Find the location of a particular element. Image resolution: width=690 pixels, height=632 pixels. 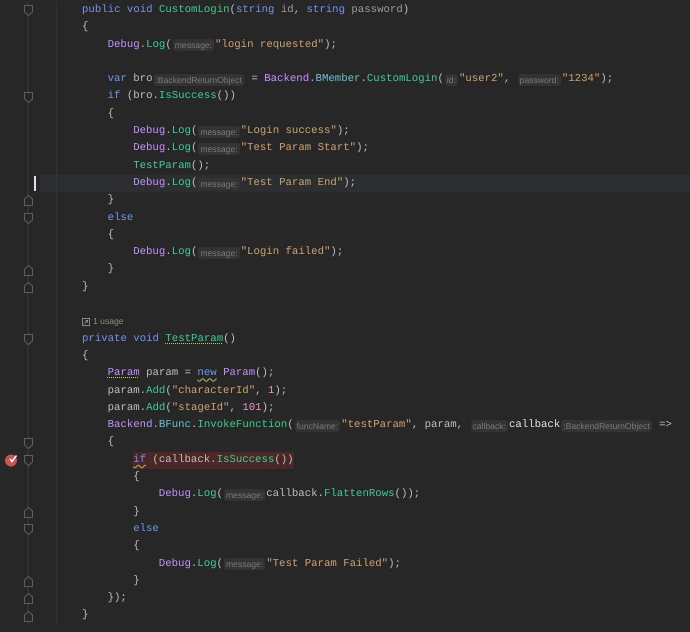

parameter-hint: callback: is located at coordinates (489, 426).